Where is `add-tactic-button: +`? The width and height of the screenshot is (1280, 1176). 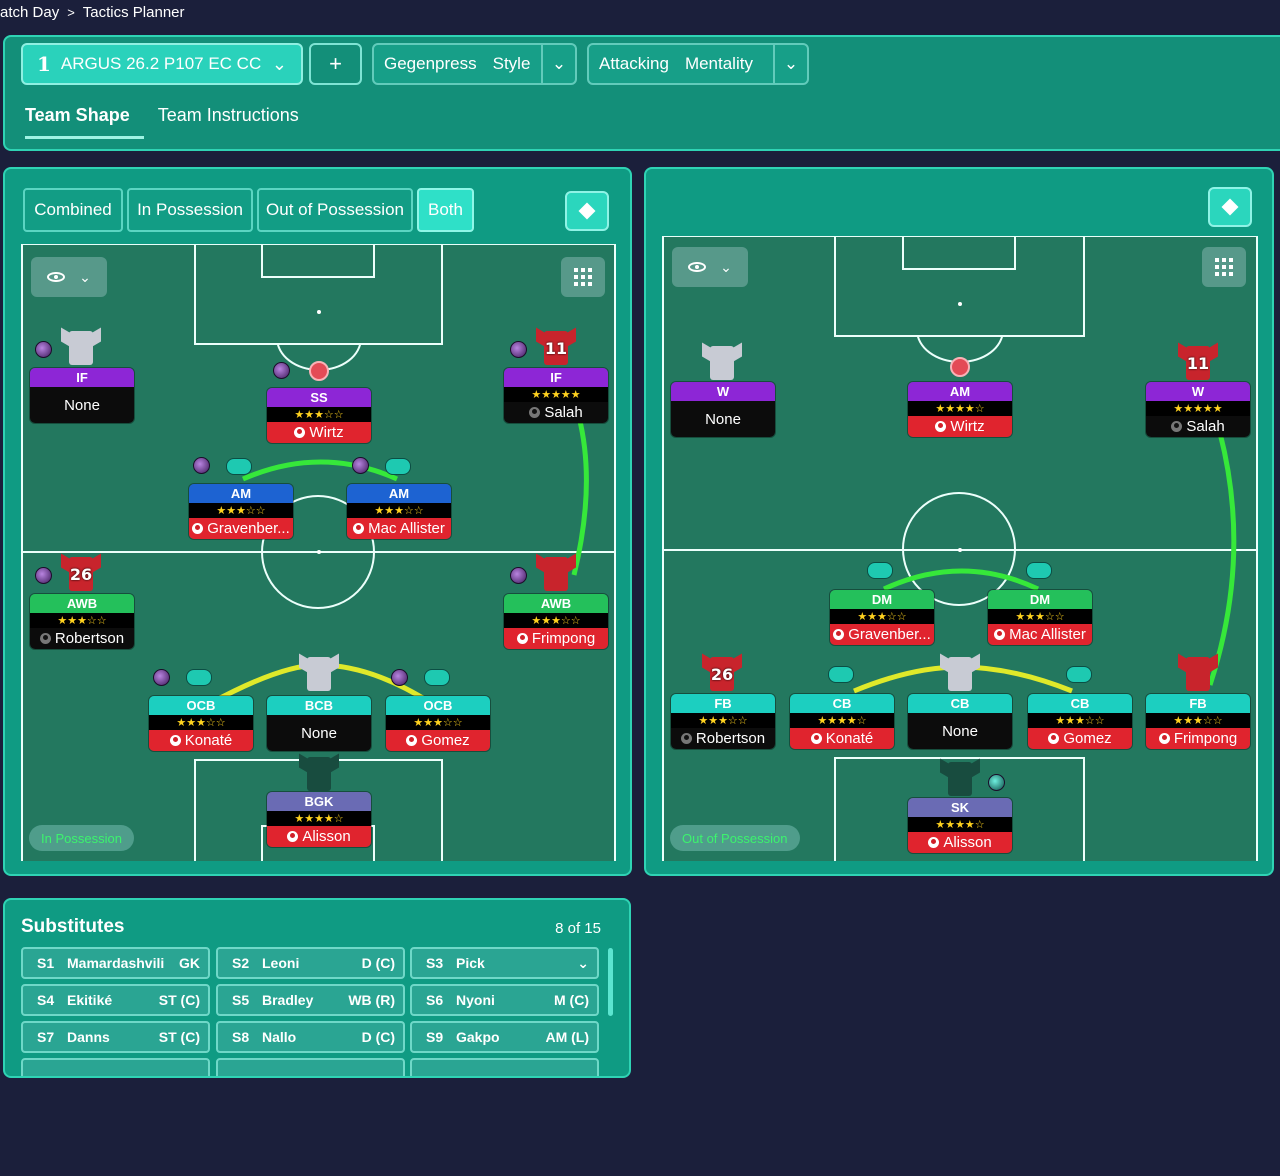
add-tactic-button: + is located at coordinates (335, 64).